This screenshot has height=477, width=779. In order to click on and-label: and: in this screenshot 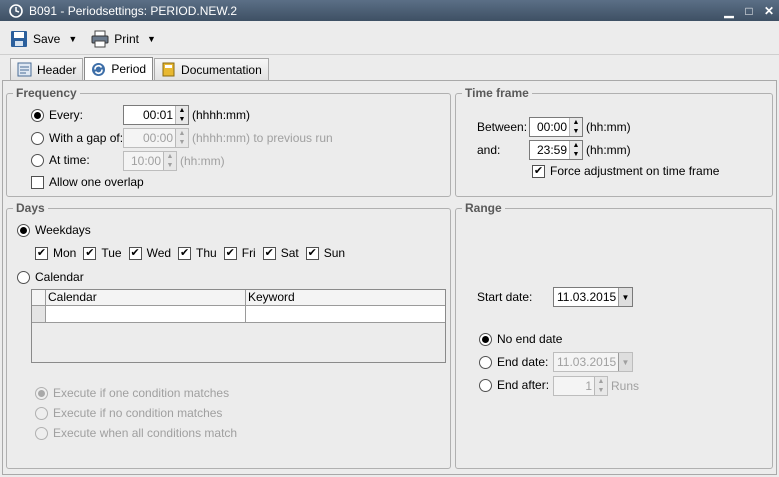, I will do `click(489, 150)`.